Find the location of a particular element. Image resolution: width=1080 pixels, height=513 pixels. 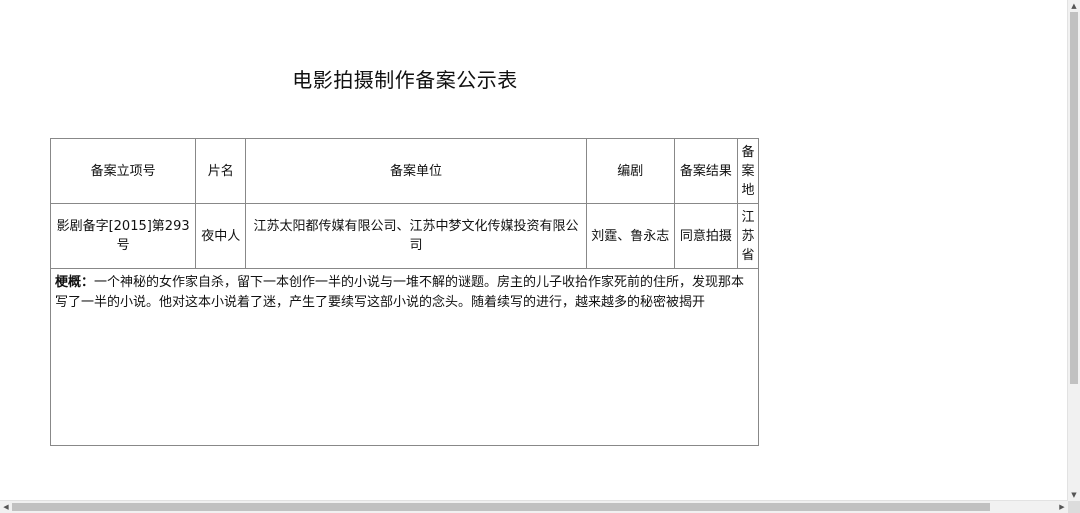

cell-record-no: 影剧备字[2015]第293号 is located at coordinates (123, 236).